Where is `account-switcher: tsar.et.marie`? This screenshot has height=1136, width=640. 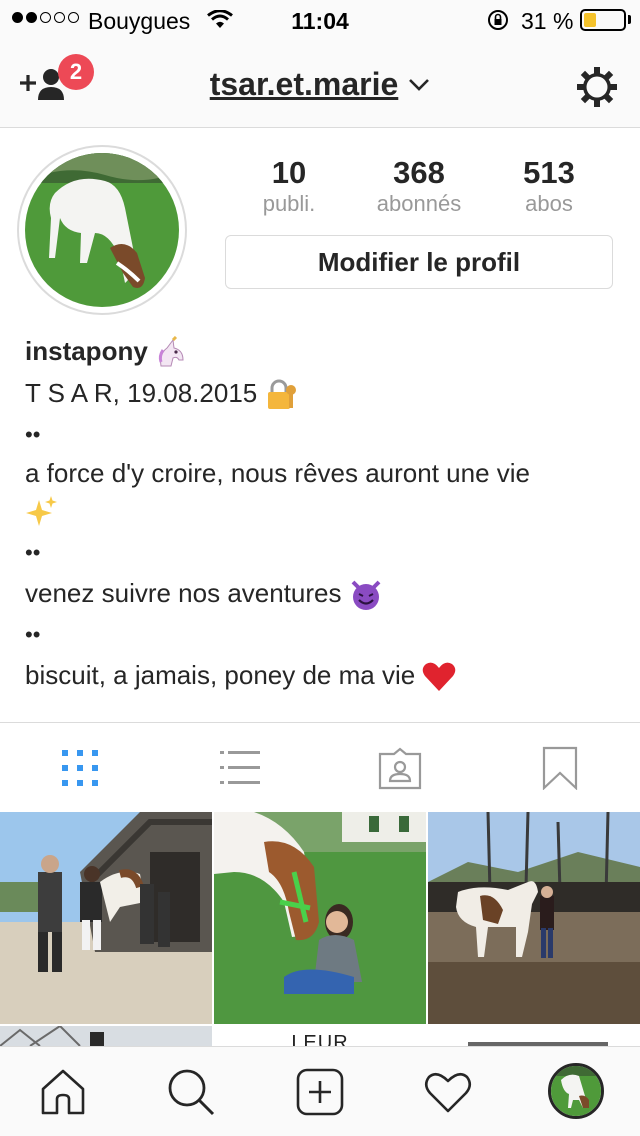 account-switcher: tsar.et.marie is located at coordinates (320, 84).